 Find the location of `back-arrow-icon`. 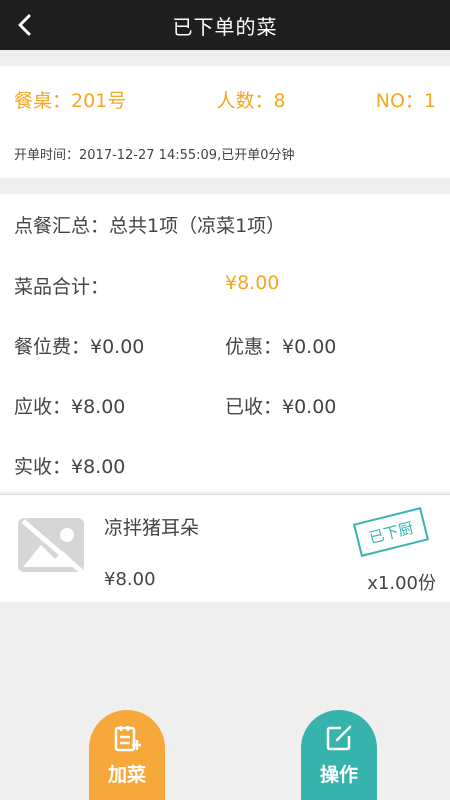

back-arrow-icon is located at coordinates (25, 25).